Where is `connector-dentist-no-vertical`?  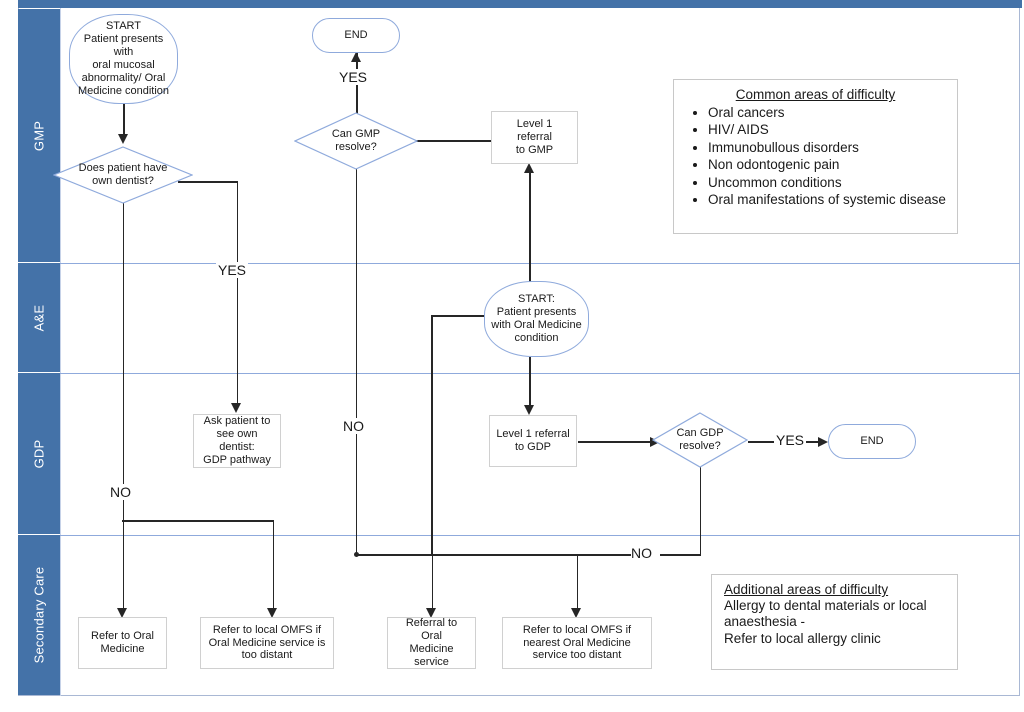 connector-dentist-no-vertical is located at coordinates (123, 362).